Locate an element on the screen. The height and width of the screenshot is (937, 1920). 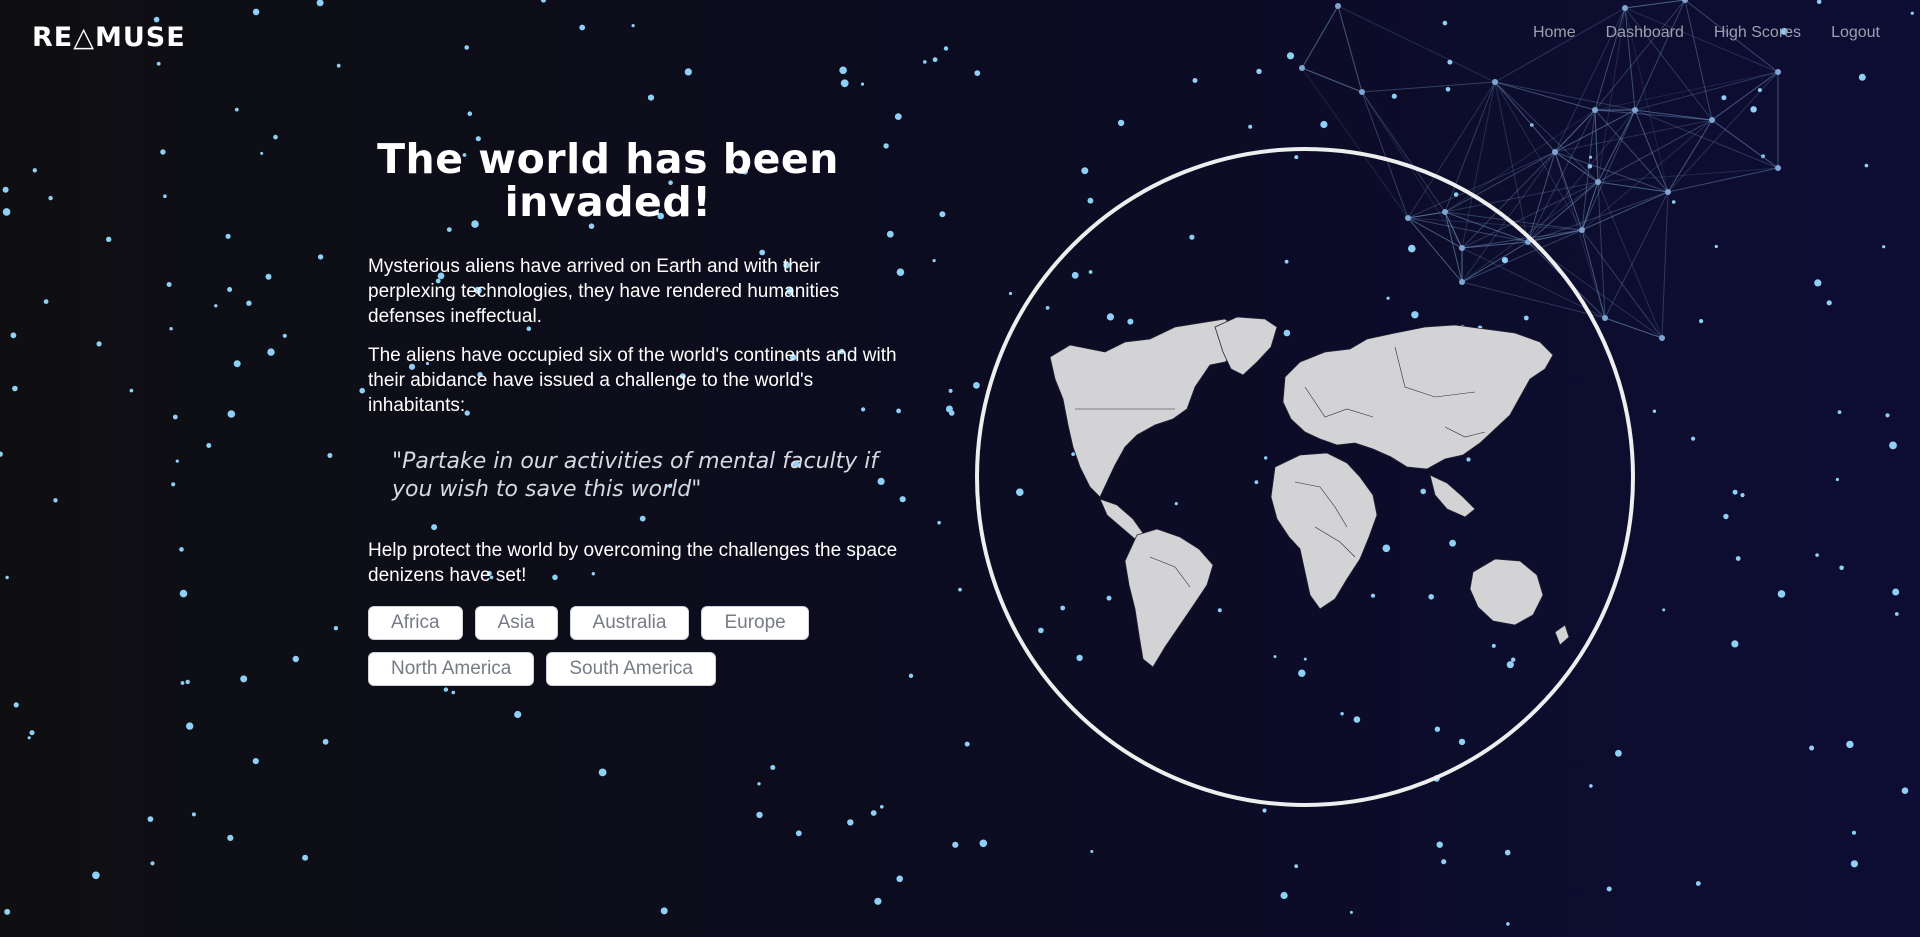
continent-button-asia: Asia is located at coordinates (516, 623).